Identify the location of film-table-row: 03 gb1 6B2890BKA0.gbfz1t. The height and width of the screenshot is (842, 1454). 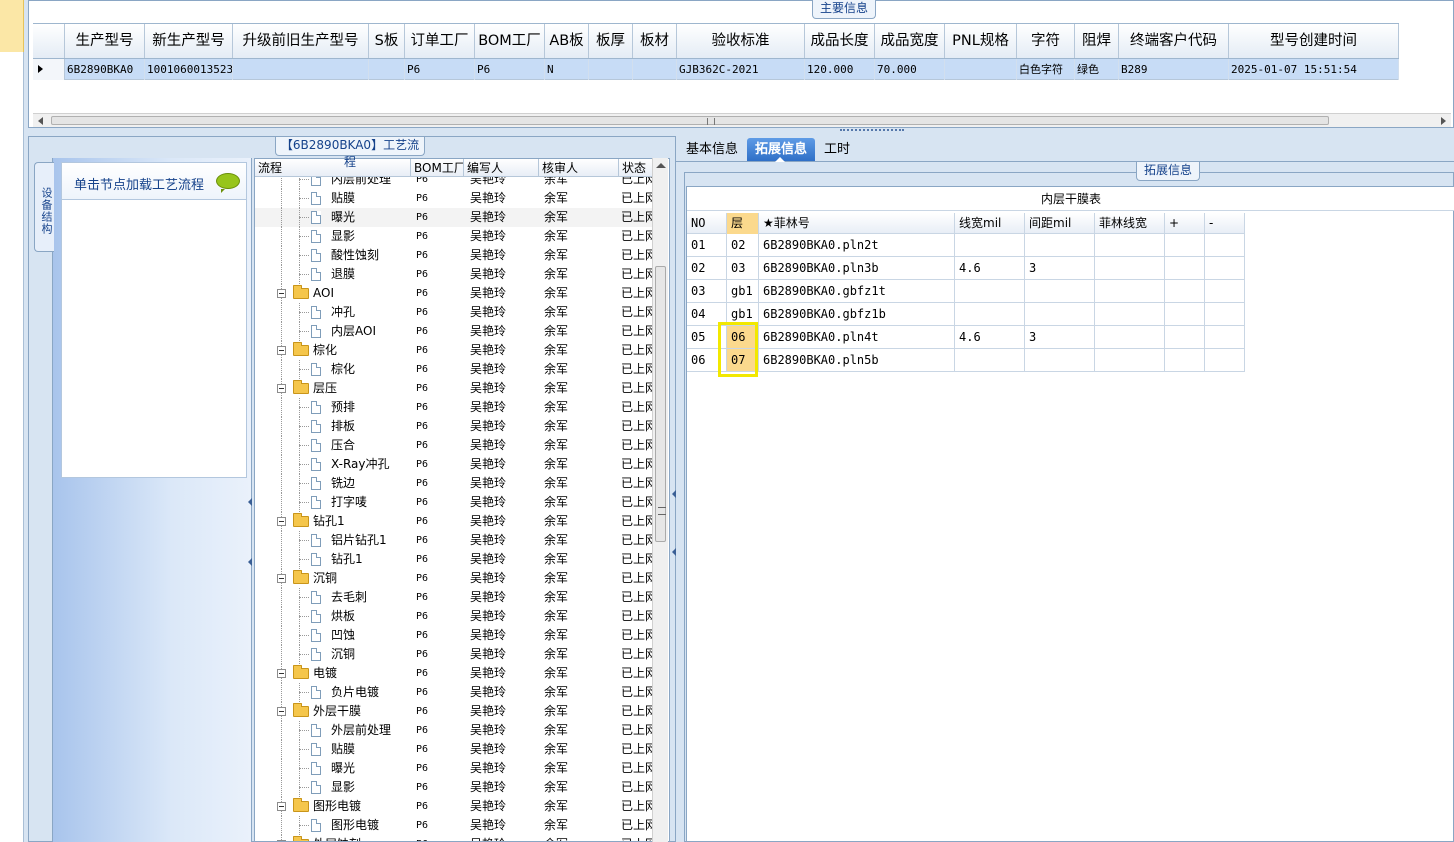
(966, 291).